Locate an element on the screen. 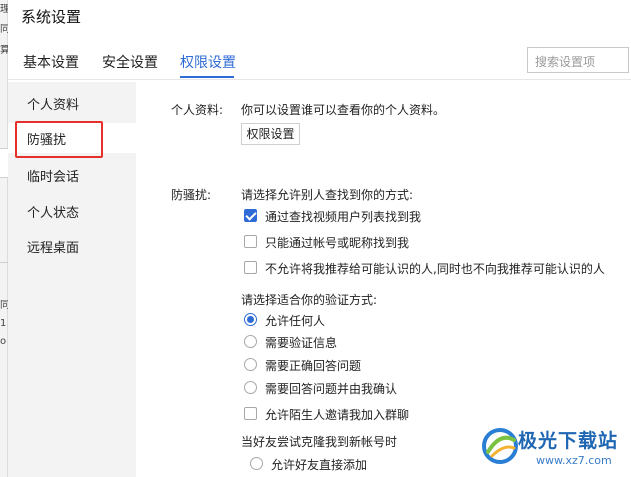  option-label: 需要验证信息 is located at coordinates (301, 343).